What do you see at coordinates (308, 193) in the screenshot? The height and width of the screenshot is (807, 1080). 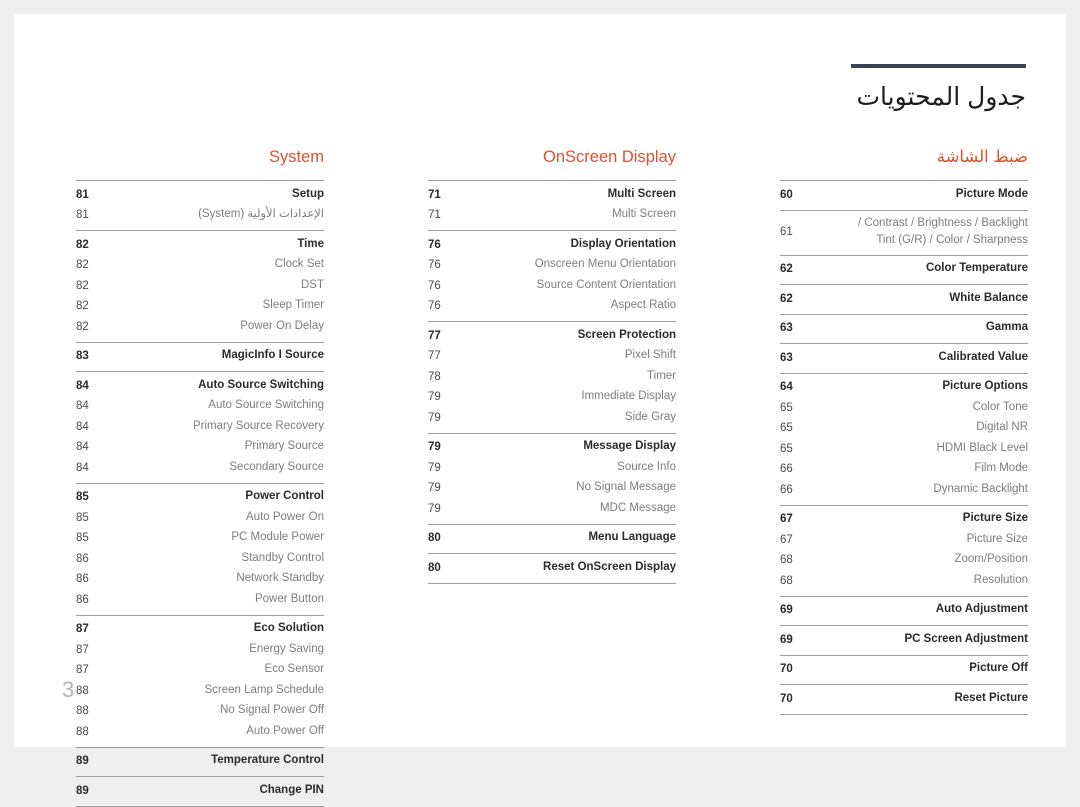 I see `toc-entry-label: Setup` at bounding box center [308, 193].